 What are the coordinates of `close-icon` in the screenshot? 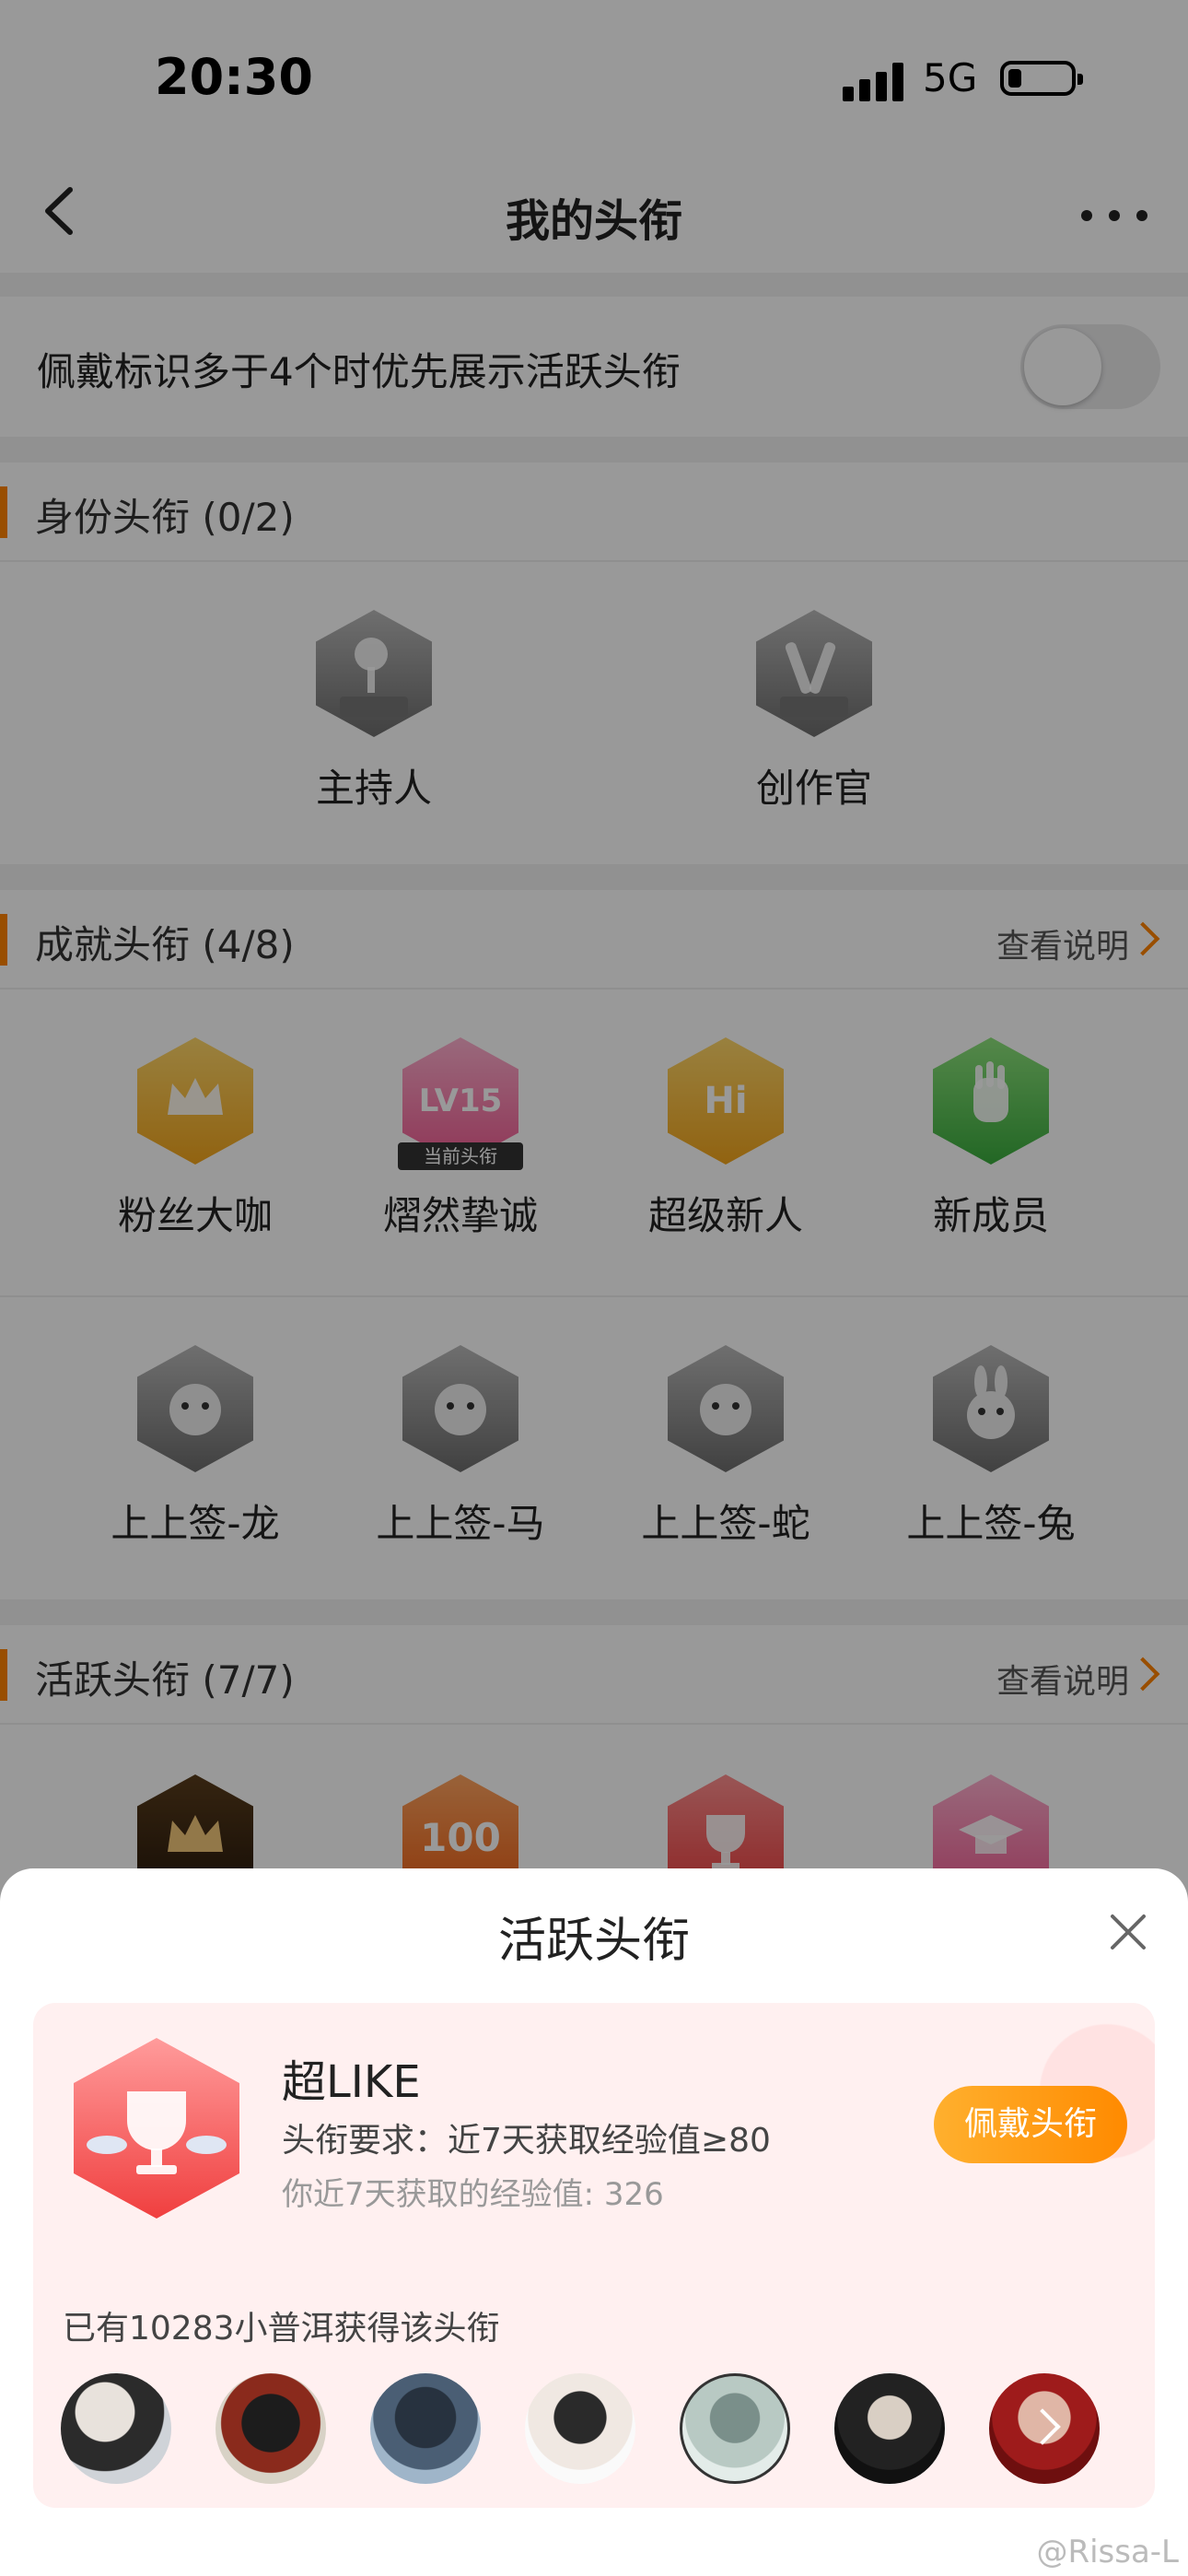 It's located at (1128, 1932).